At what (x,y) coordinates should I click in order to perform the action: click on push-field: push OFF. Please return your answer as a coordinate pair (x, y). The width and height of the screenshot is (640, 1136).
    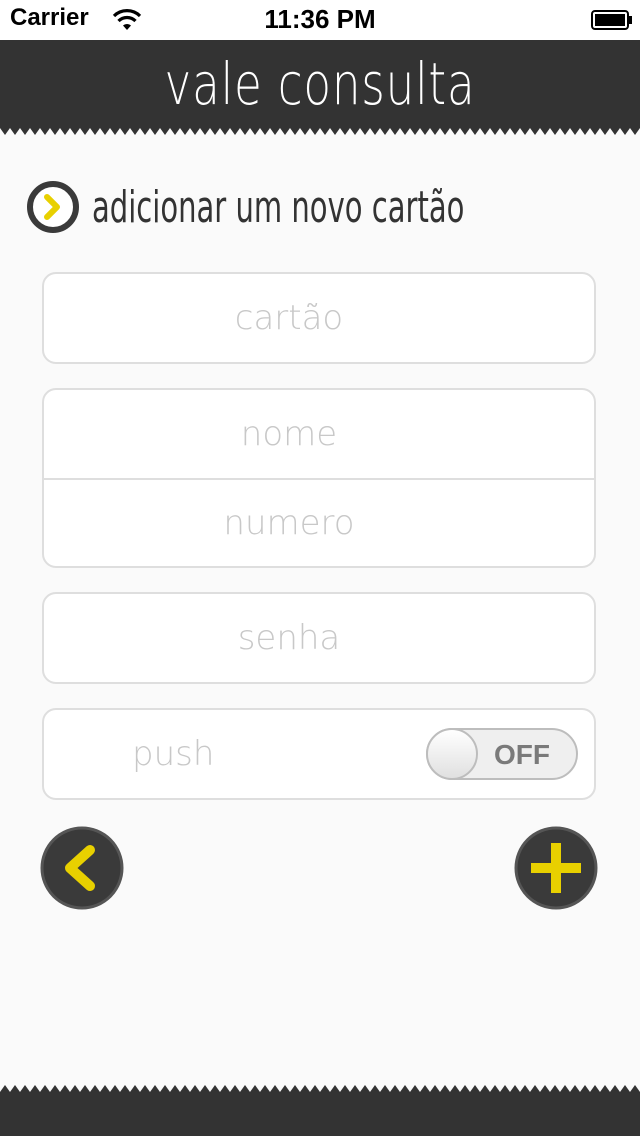
    Looking at the image, I should click on (319, 754).